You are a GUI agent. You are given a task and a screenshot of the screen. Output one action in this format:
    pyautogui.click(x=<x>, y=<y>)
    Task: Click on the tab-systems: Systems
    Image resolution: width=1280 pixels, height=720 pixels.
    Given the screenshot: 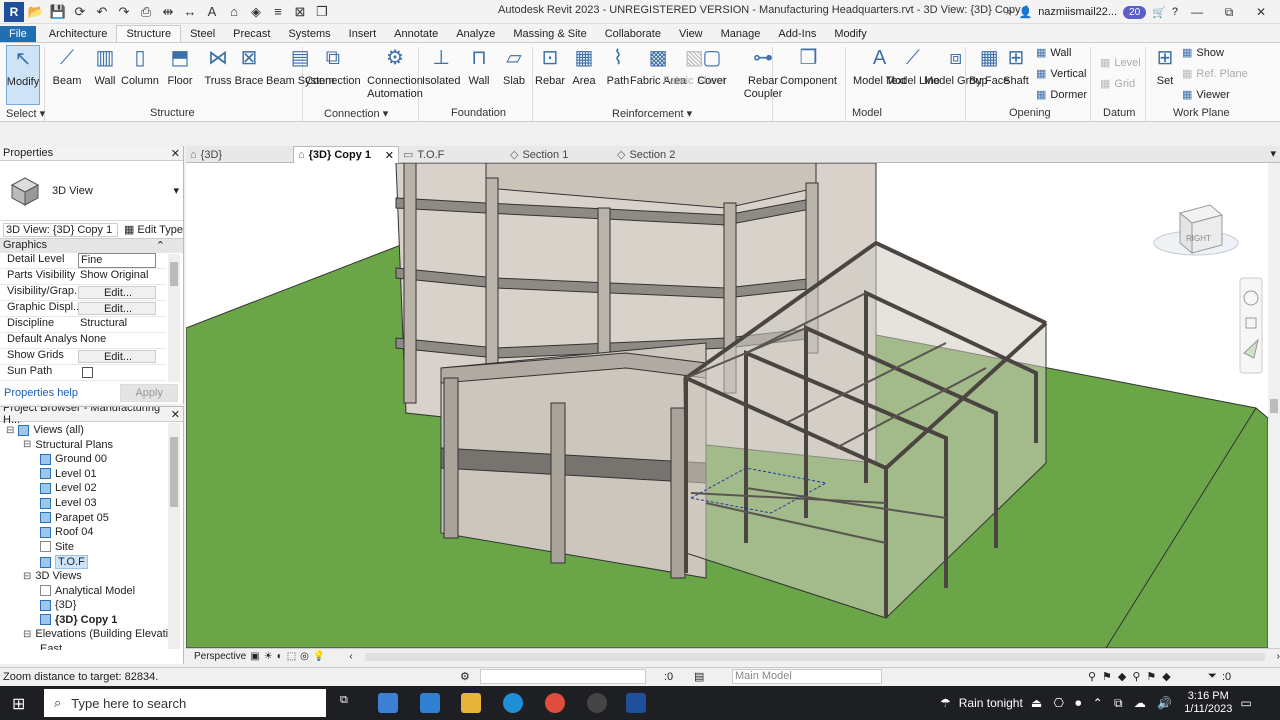 What is the action you would take?
    pyautogui.click(x=309, y=34)
    